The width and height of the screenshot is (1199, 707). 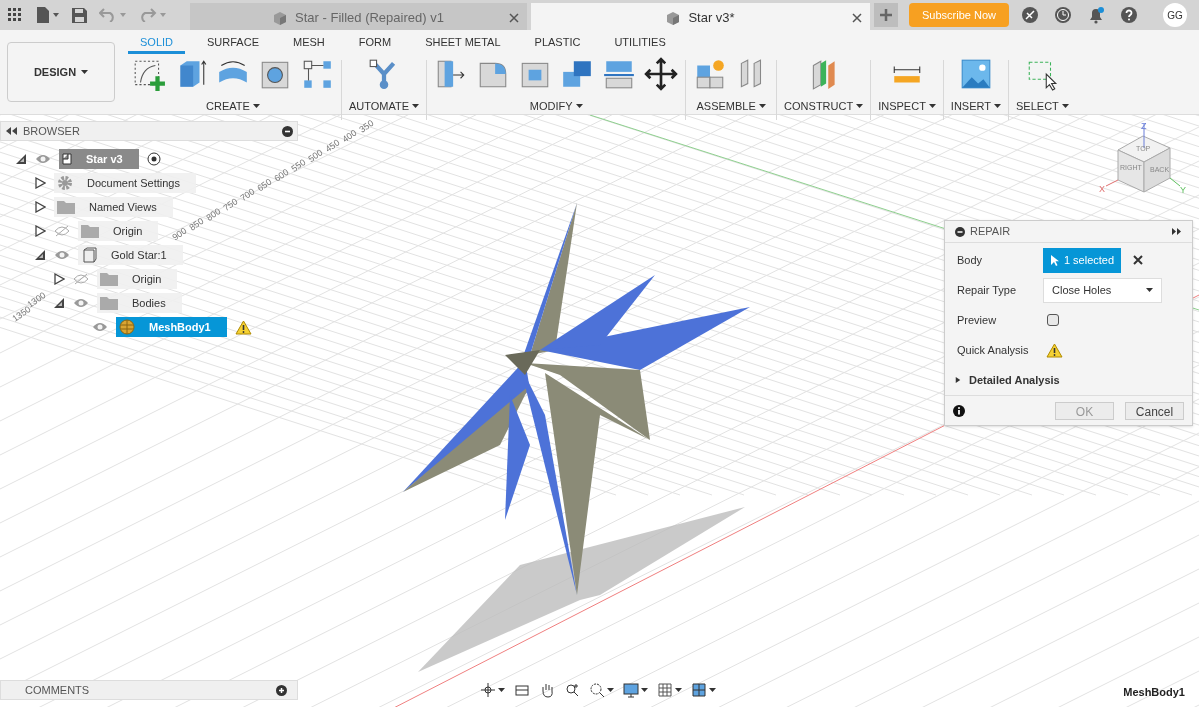 What do you see at coordinates (522, 690) in the screenshot?
I see `lookat-icon` at bounding box center [522, 690].